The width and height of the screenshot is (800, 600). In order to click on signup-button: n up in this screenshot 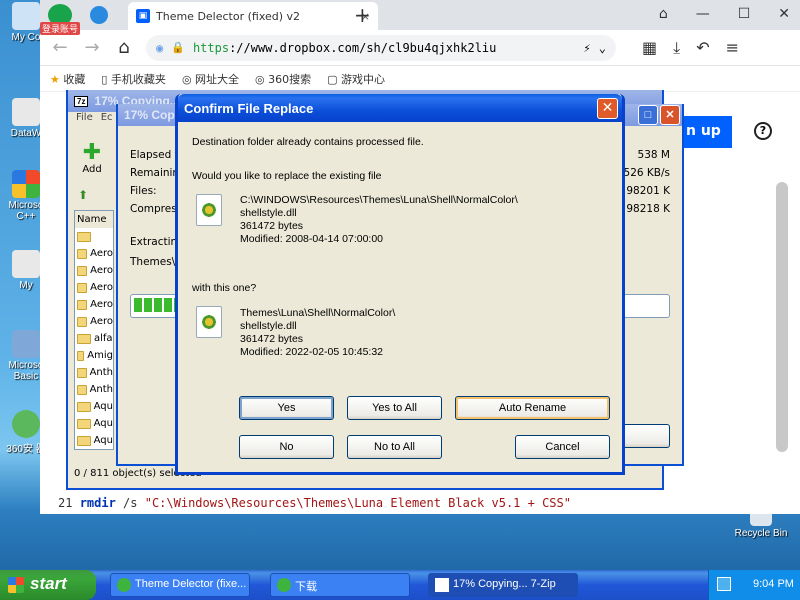, I will do `click(704, 132)`.